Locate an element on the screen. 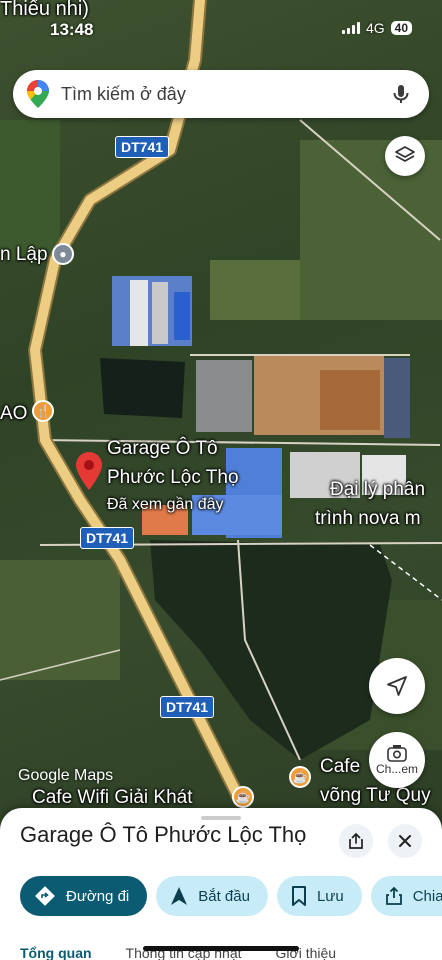 The image size is (442, 960). map-label-cafe-right-line1: Cafe is located at coordinates (340, 767).